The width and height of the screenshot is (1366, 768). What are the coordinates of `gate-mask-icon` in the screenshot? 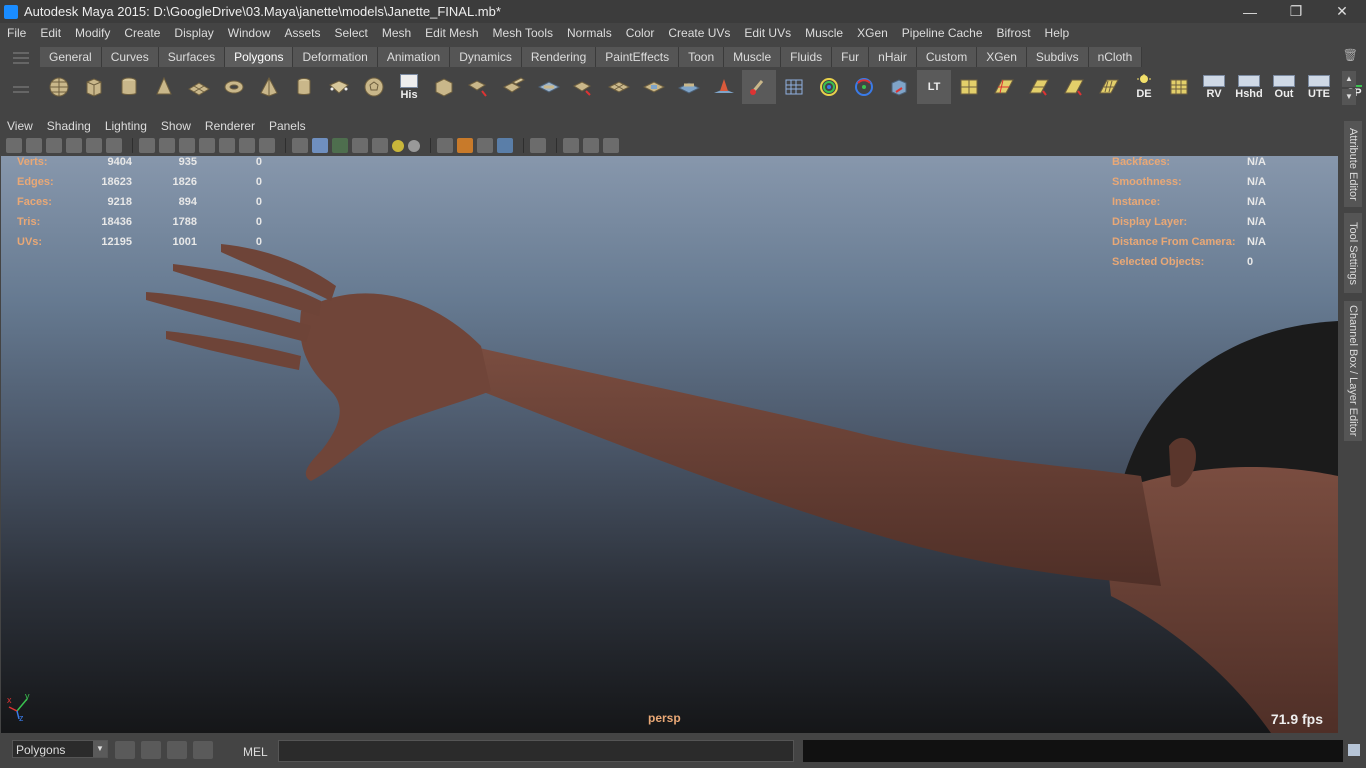 It's located at (207, 145).